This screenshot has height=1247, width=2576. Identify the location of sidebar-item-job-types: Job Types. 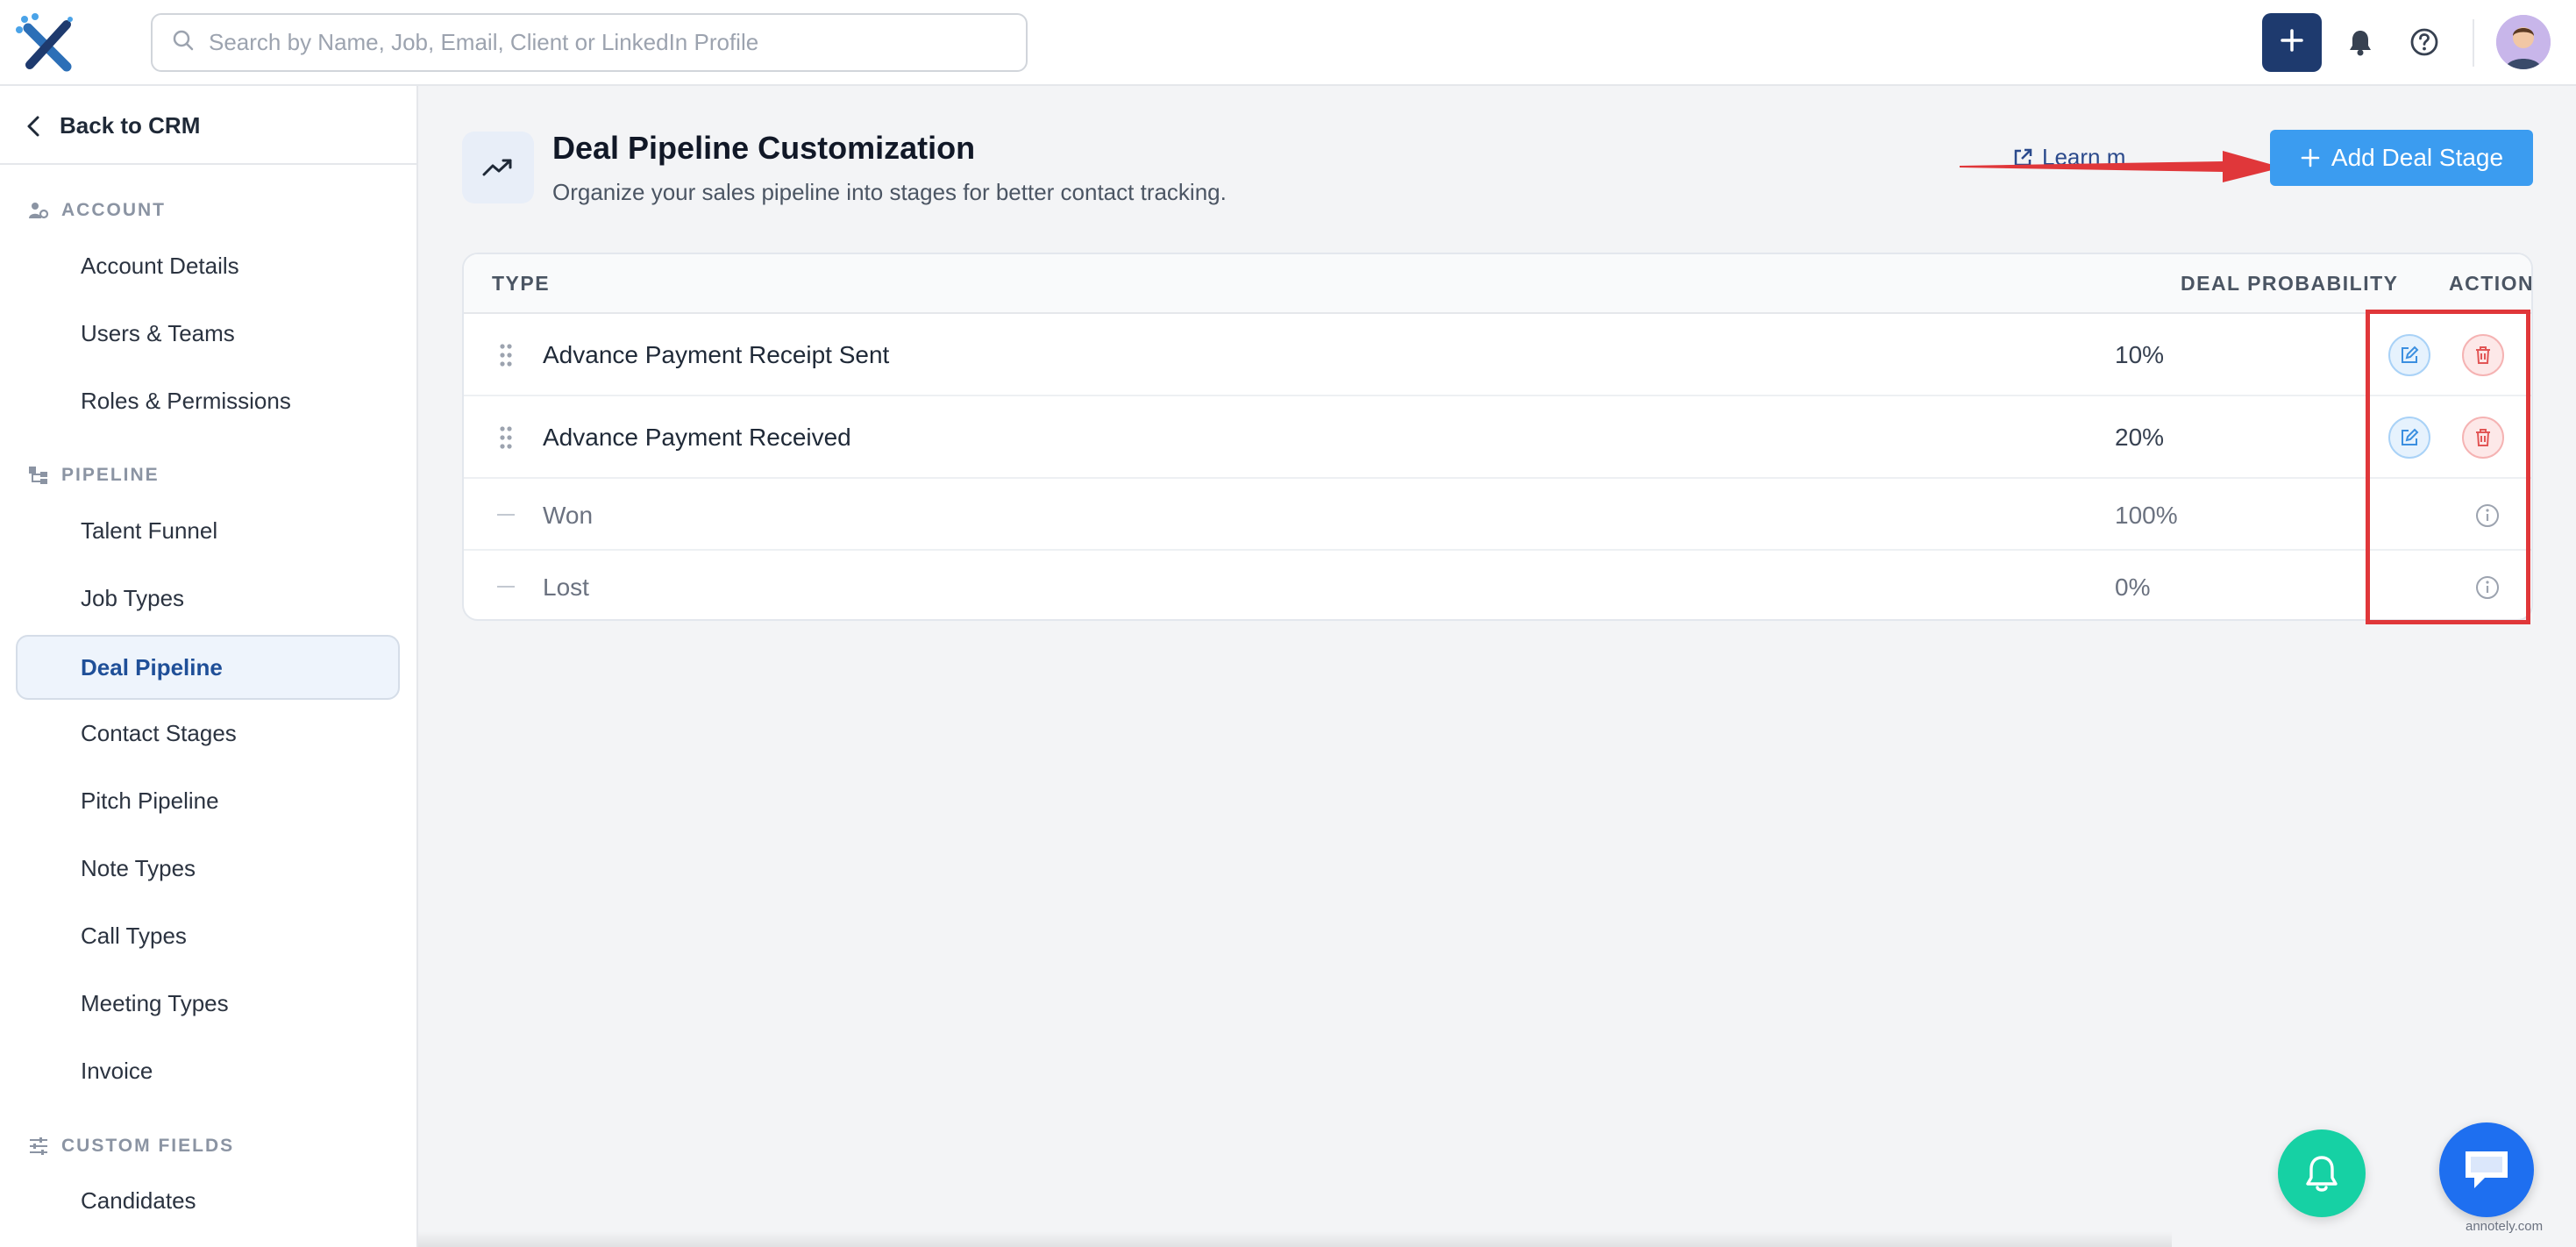
(132, 598).